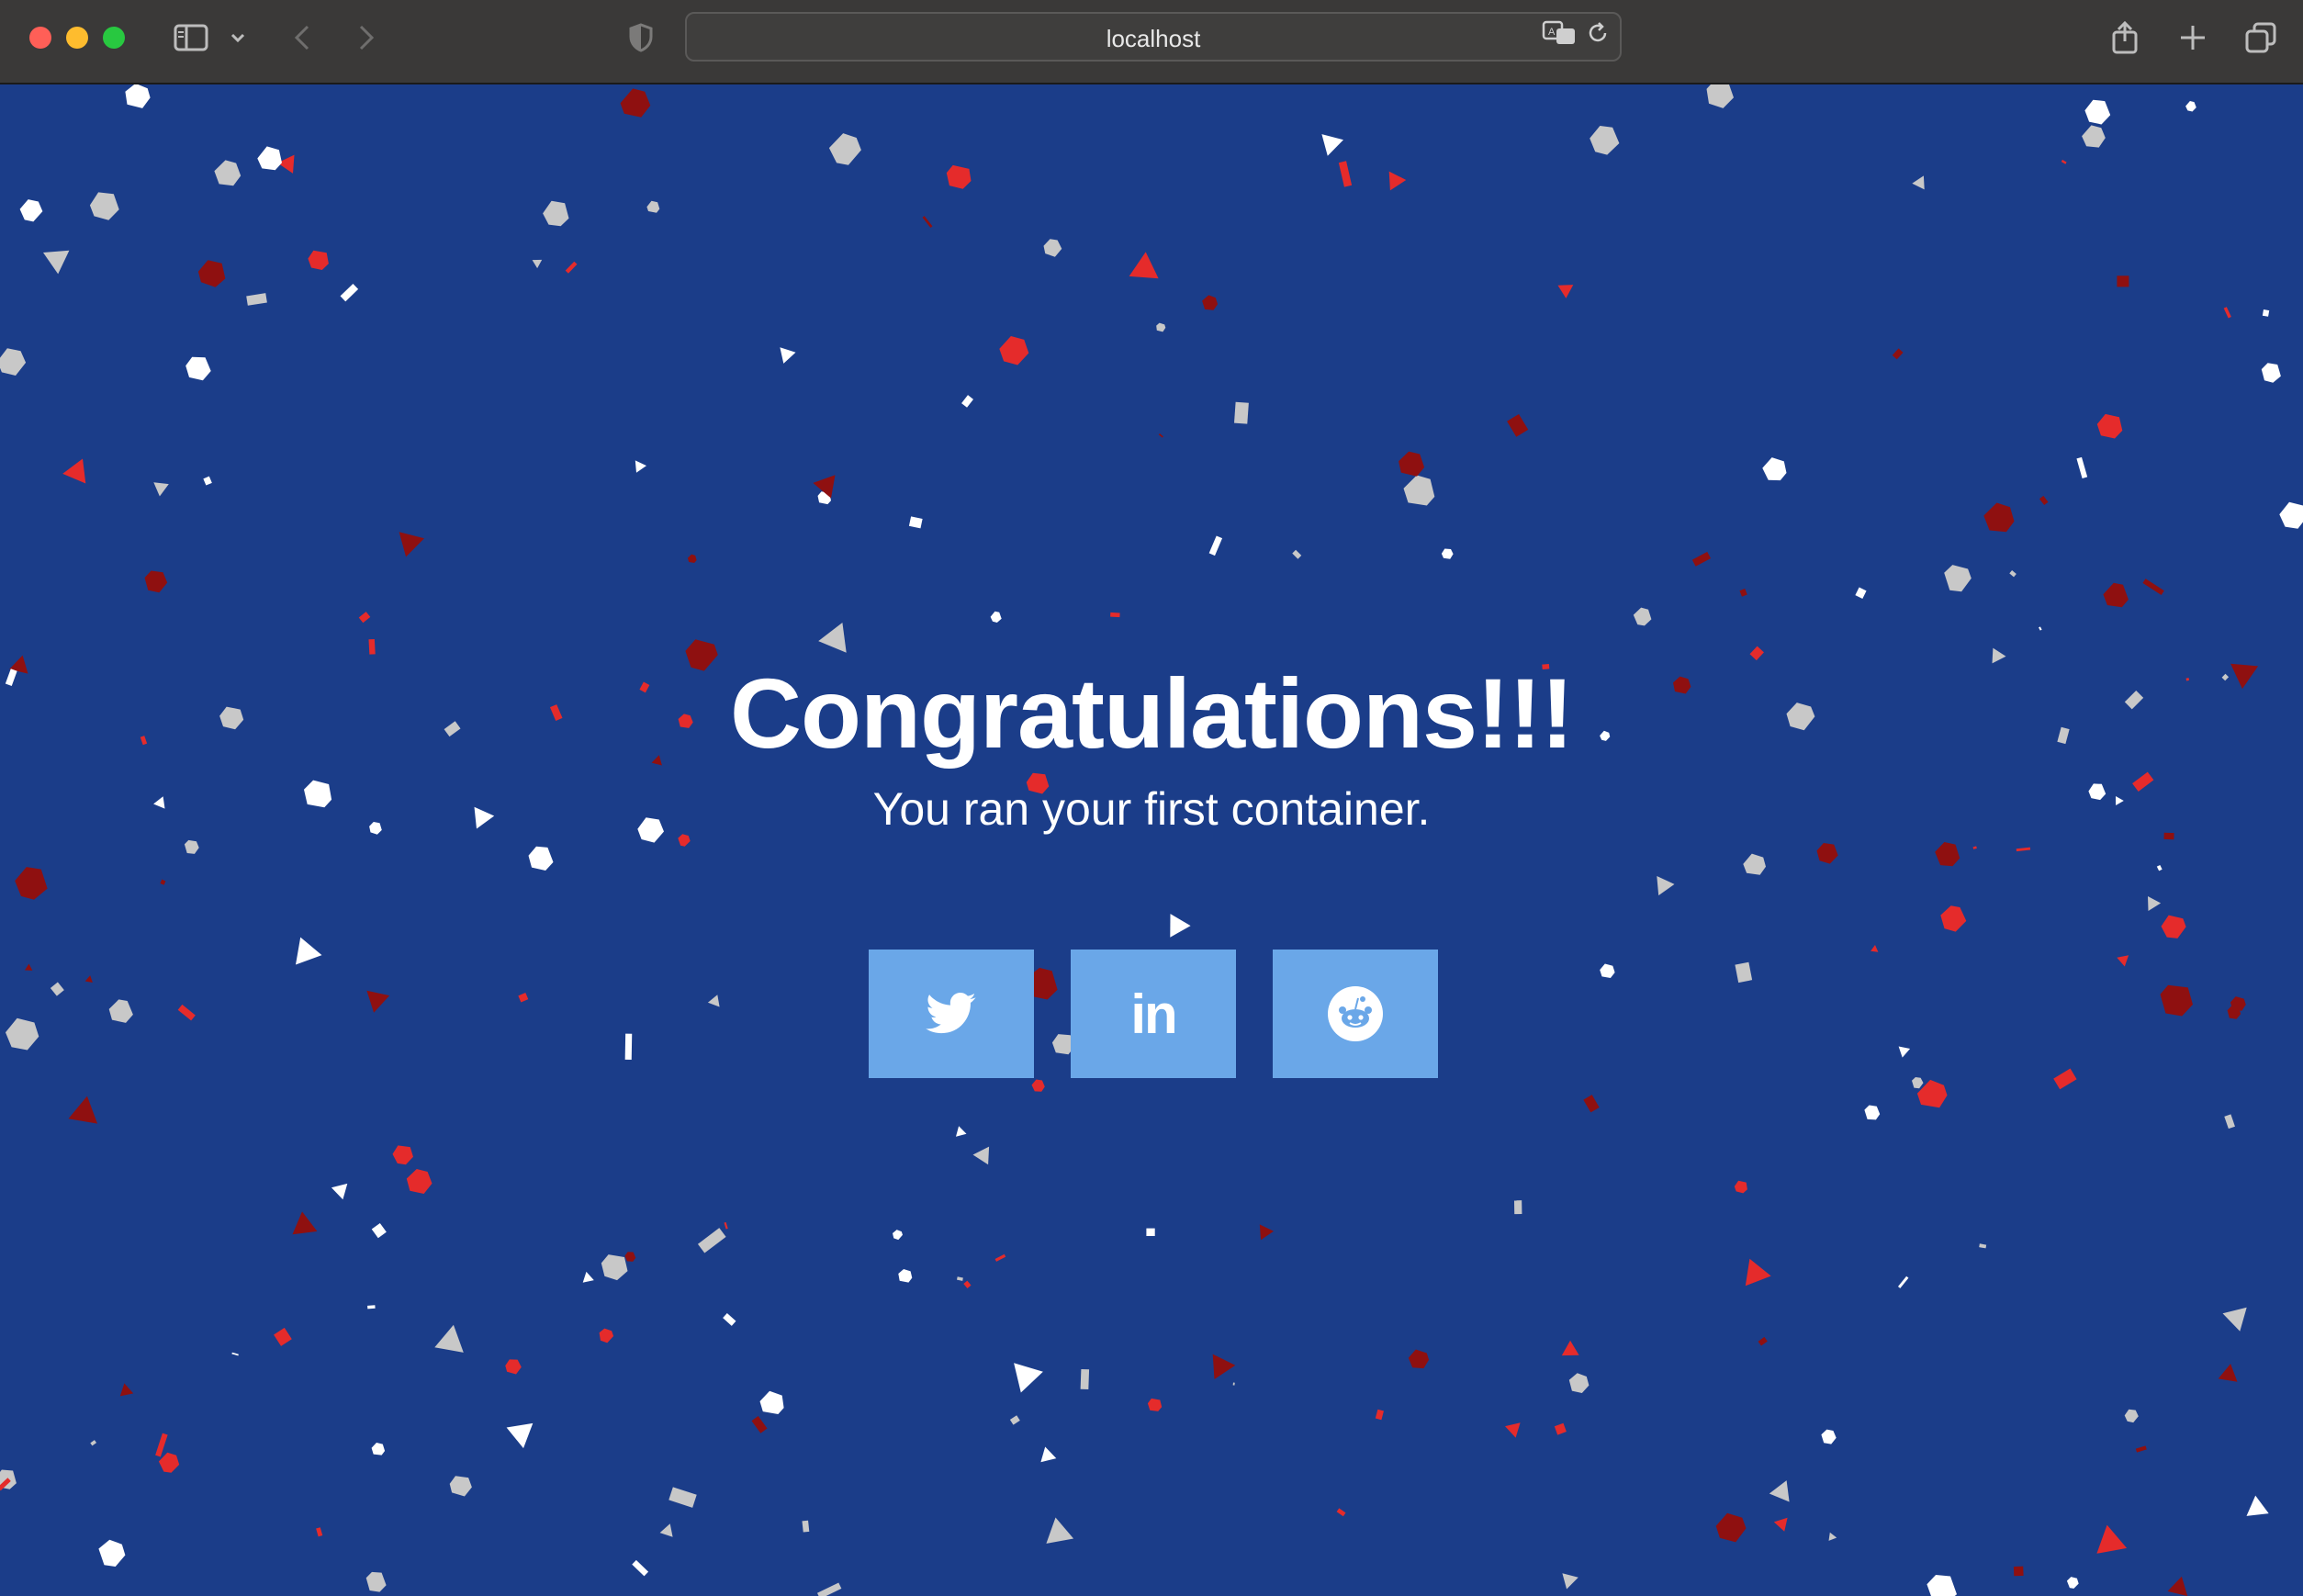 The height and width of the screenshot is (1596, 2303). Describe the element at coordinates (191, 38) in the screenshot. I see `sidebar-icon` at that location.